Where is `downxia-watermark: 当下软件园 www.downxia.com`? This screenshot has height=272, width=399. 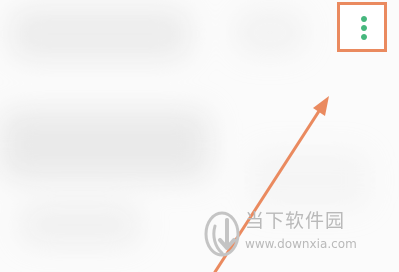 downxia-watermark: 当下软件园 www.downxia.com is located at coordinates (291, 234).